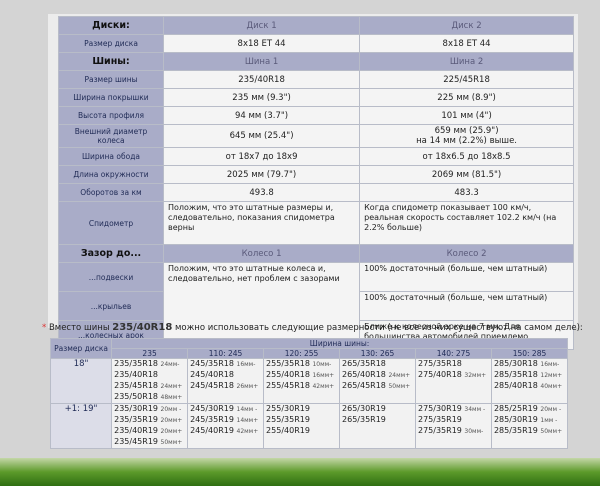  I want to click on tire-size: 265/30R19, so click(364, 408).